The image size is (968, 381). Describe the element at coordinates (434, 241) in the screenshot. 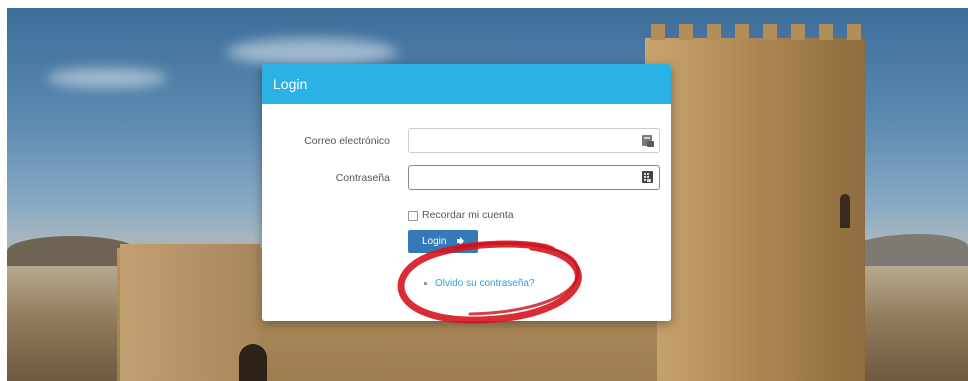

I see `login-button-label: Login` at that location.